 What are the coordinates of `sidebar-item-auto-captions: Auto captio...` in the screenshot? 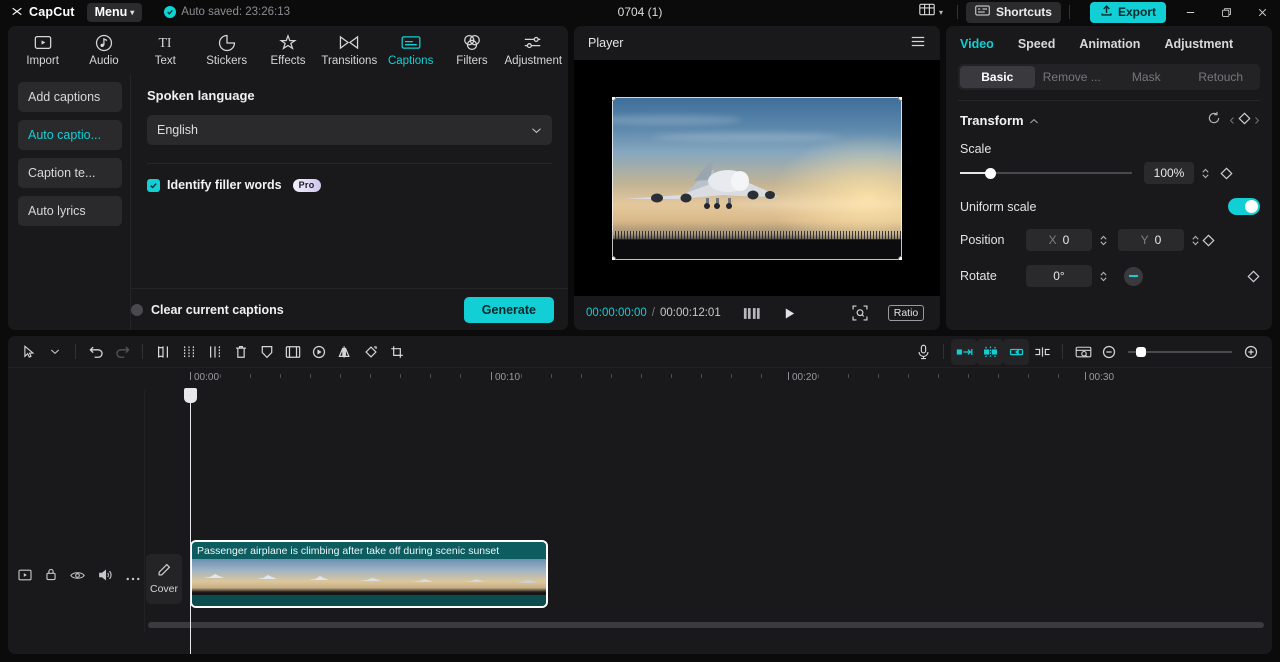 It's located at (70, 135).